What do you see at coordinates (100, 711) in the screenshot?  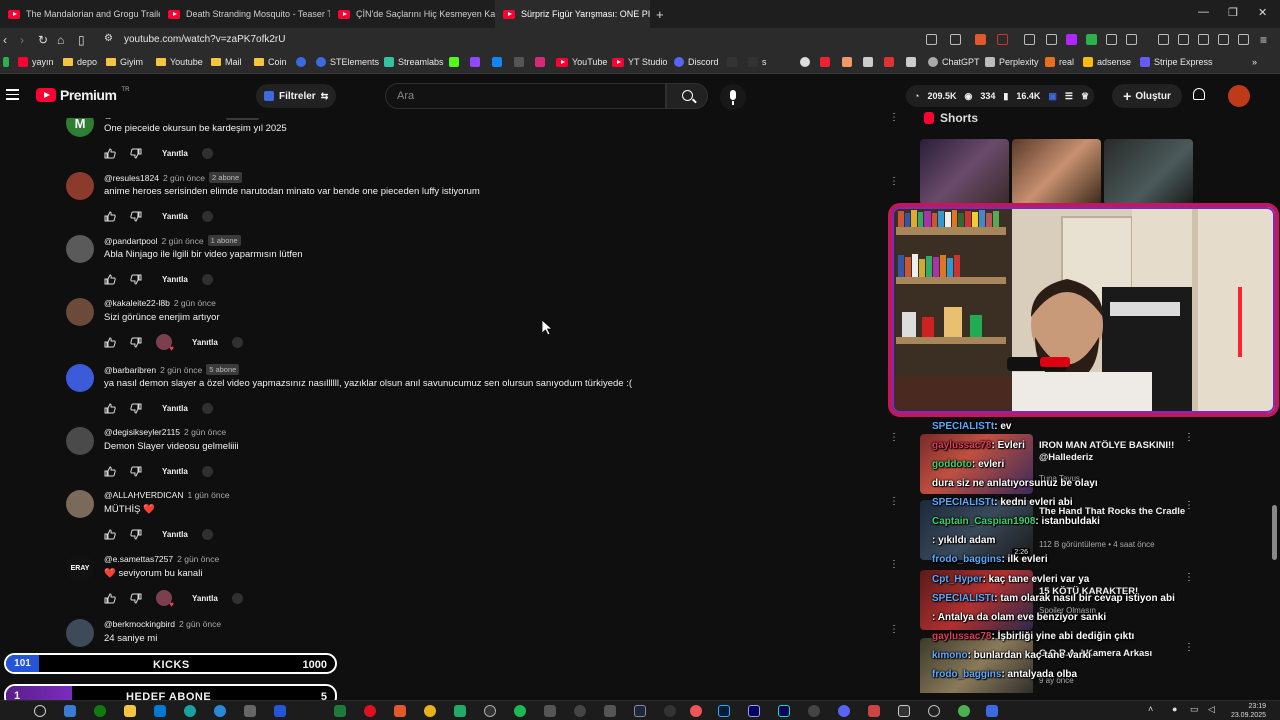 I see `xbox-icon` at bounding box center [100, 711].